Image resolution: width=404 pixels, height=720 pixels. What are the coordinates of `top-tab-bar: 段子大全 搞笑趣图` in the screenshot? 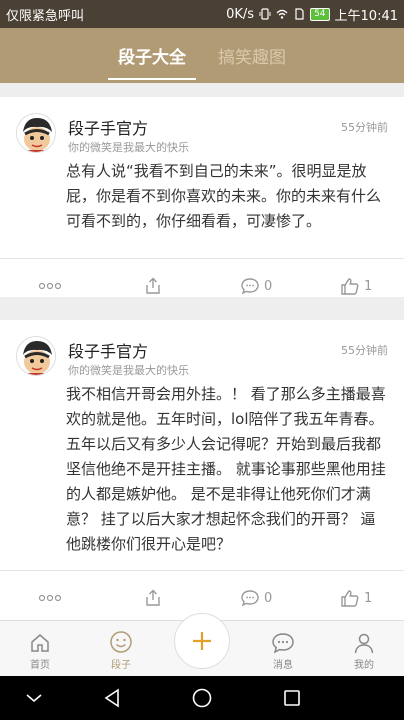 It's located at (202, 55).